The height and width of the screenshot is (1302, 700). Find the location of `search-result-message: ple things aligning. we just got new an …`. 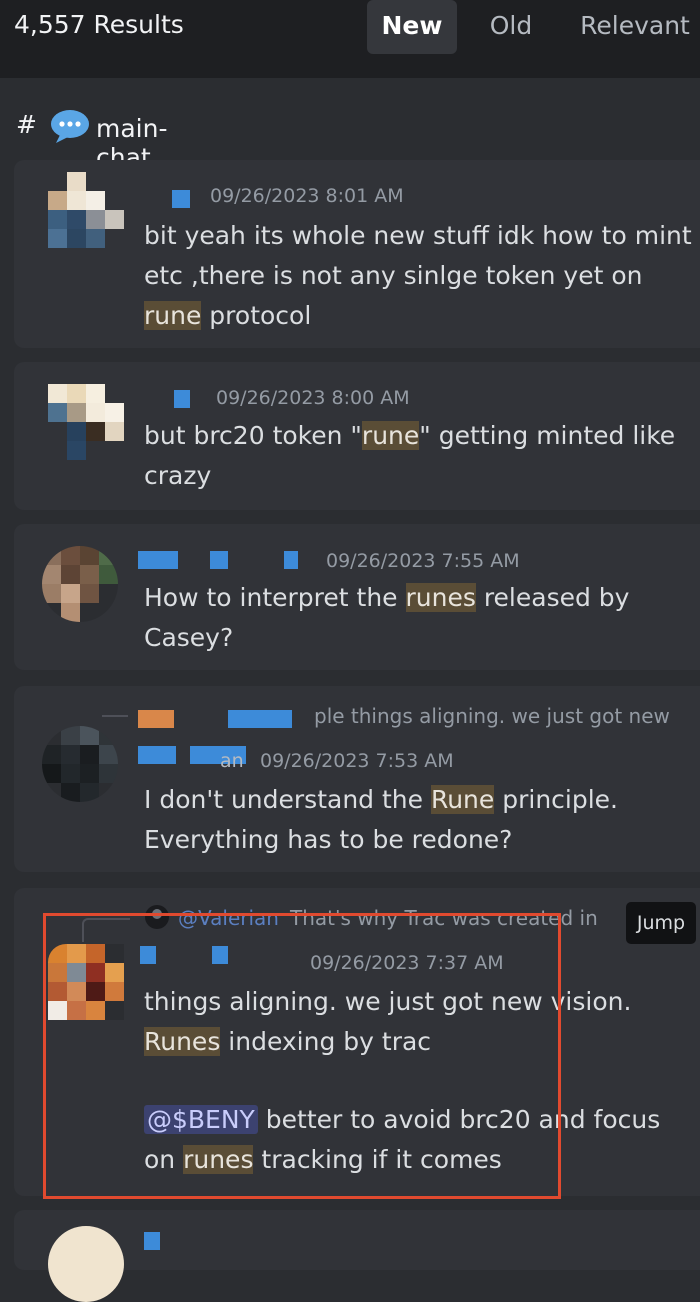

search-result-message: ple things aligning. we just got new an … is located at coordinates (357, 779).